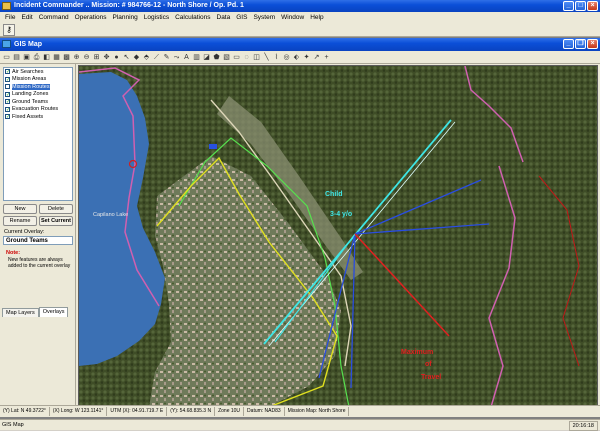  I want to click on map-label-maximum: Maximum, so click(417, 352).